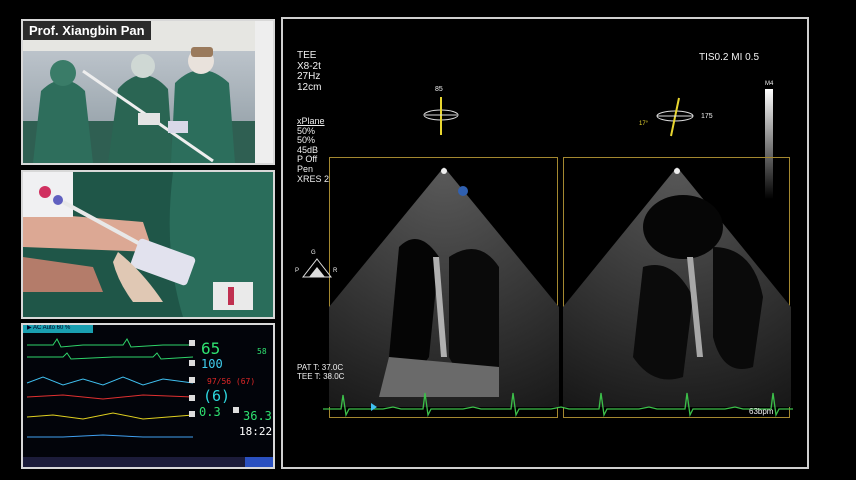 This screenshot has height=480, width=856. What do you see at coordinates (212, 364) in the screenshot?
I see `spo2-value: 100` at bounding box center [212, 364].